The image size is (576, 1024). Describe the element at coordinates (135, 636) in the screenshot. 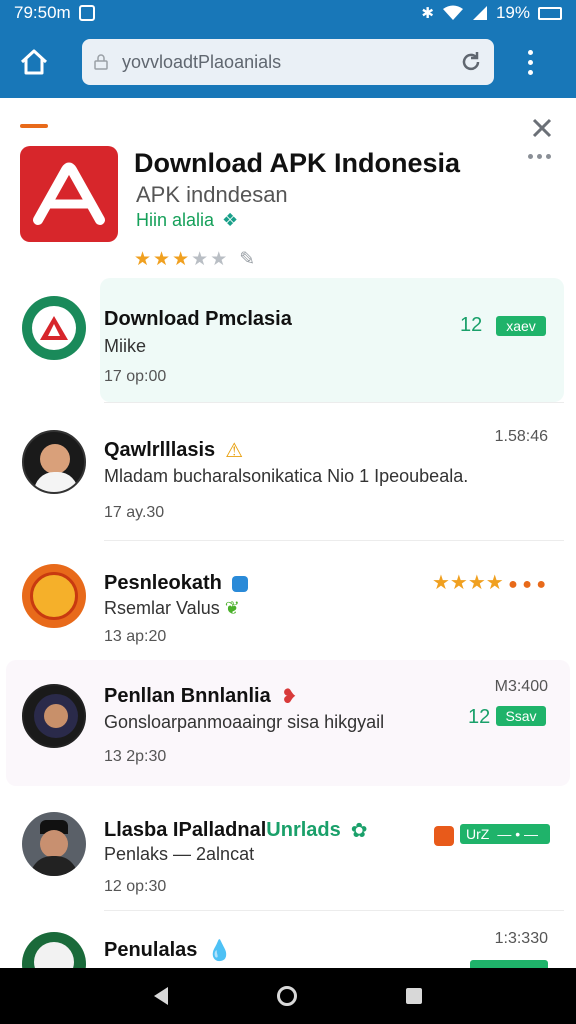

I see `item-time: 13 ap:20` at that location.